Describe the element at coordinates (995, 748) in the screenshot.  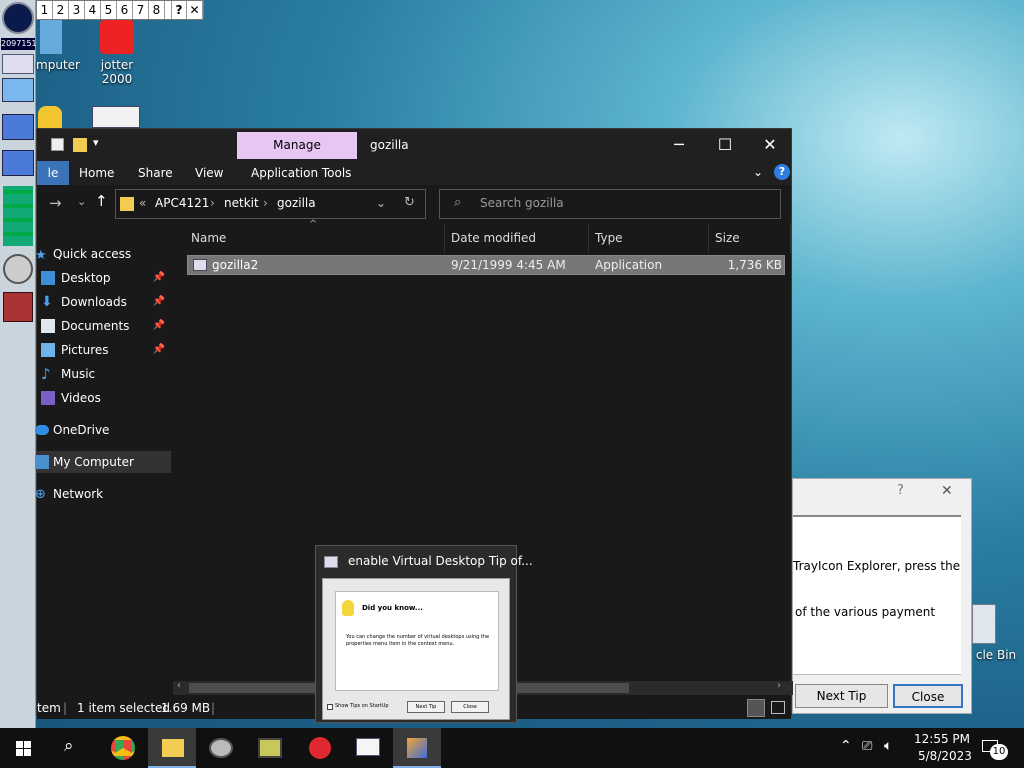
I see `notification-button: 10` at that location.